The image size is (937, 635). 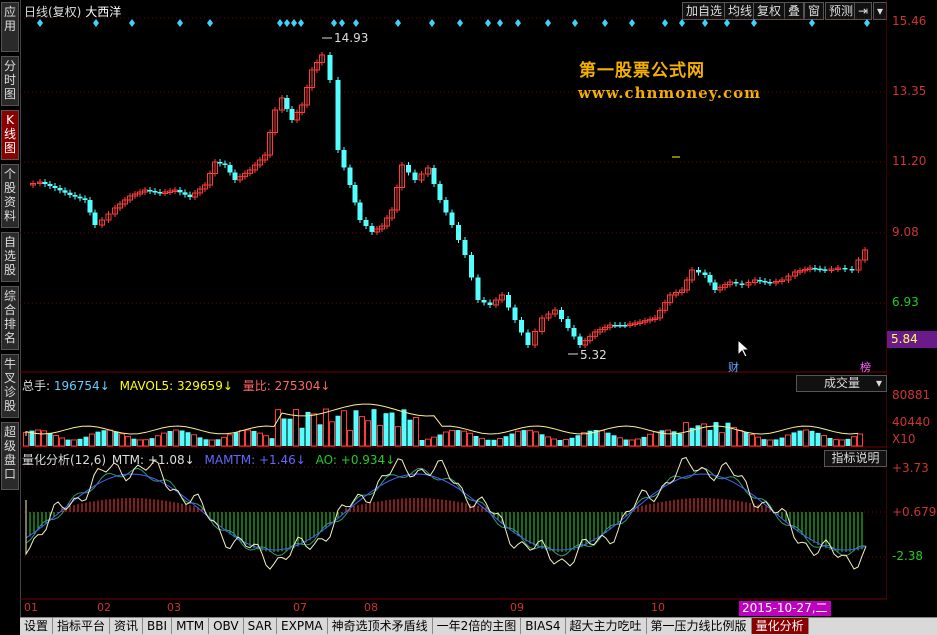 What do you see at coordinates (380, 626) in the screenshot?
I see `tab-magic-top-line: 神奇选顶术矛盾线` at bounding box center [380, 626].